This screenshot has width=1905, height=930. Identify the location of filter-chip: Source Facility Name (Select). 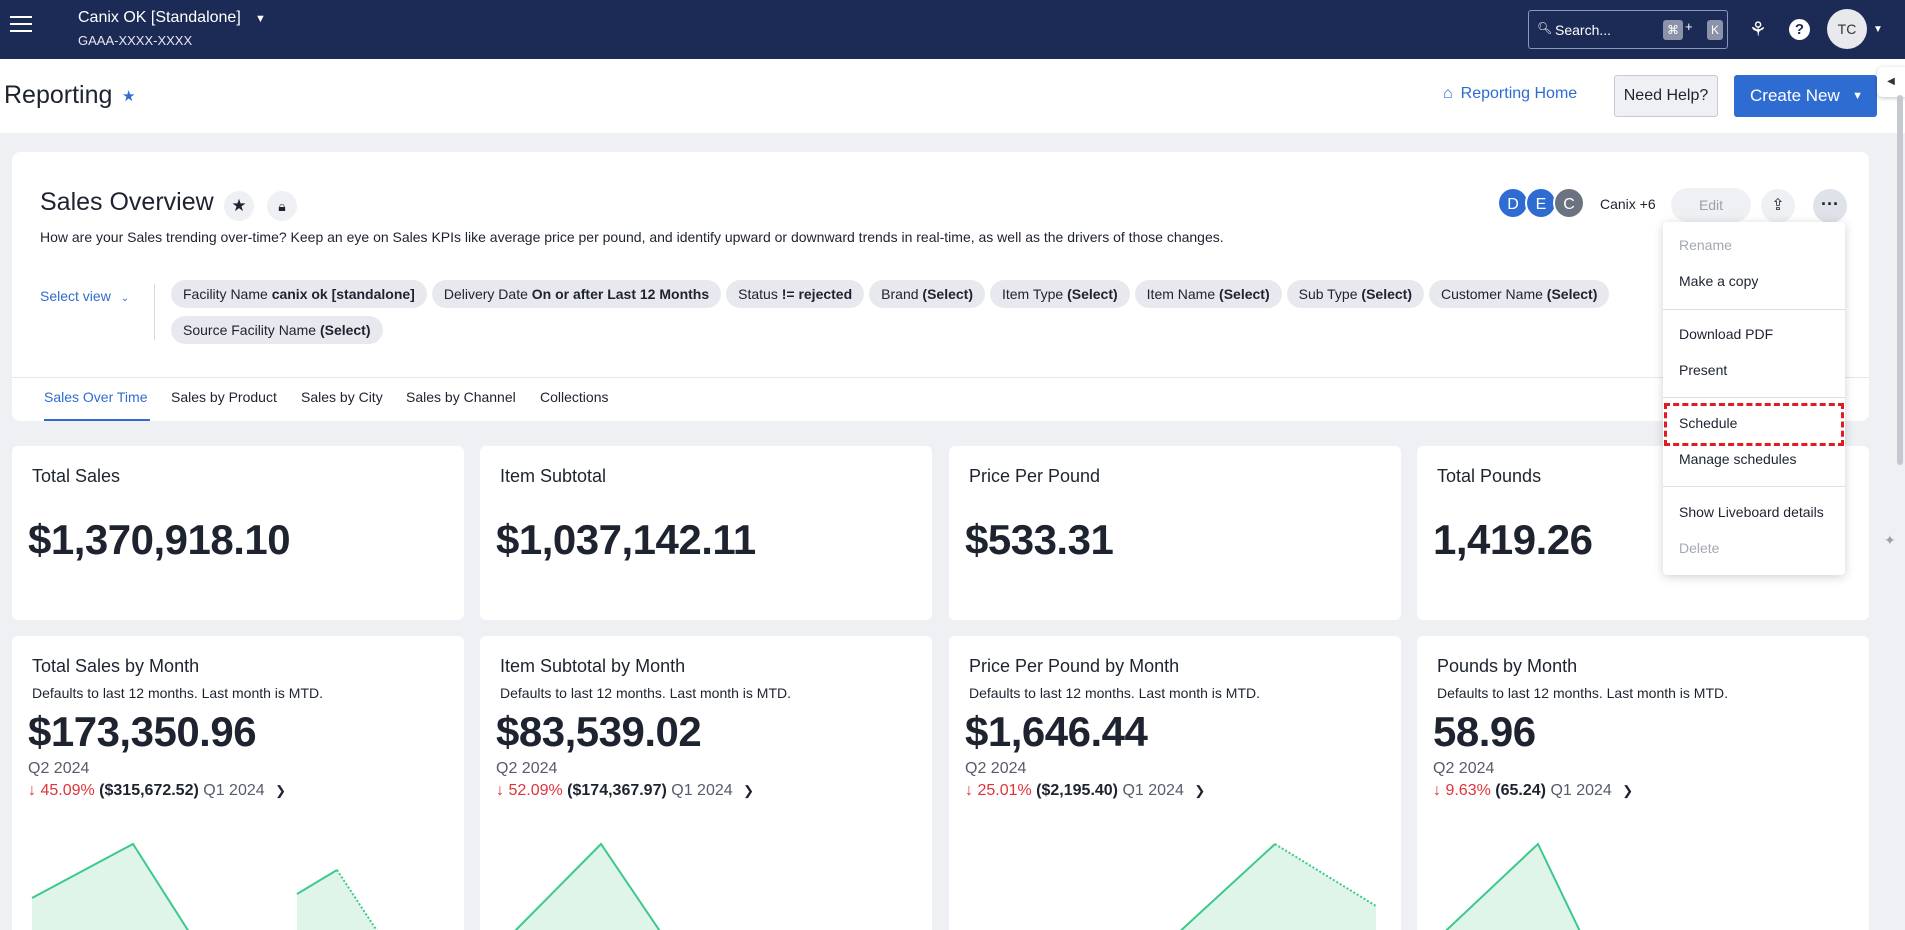
(277, 330).